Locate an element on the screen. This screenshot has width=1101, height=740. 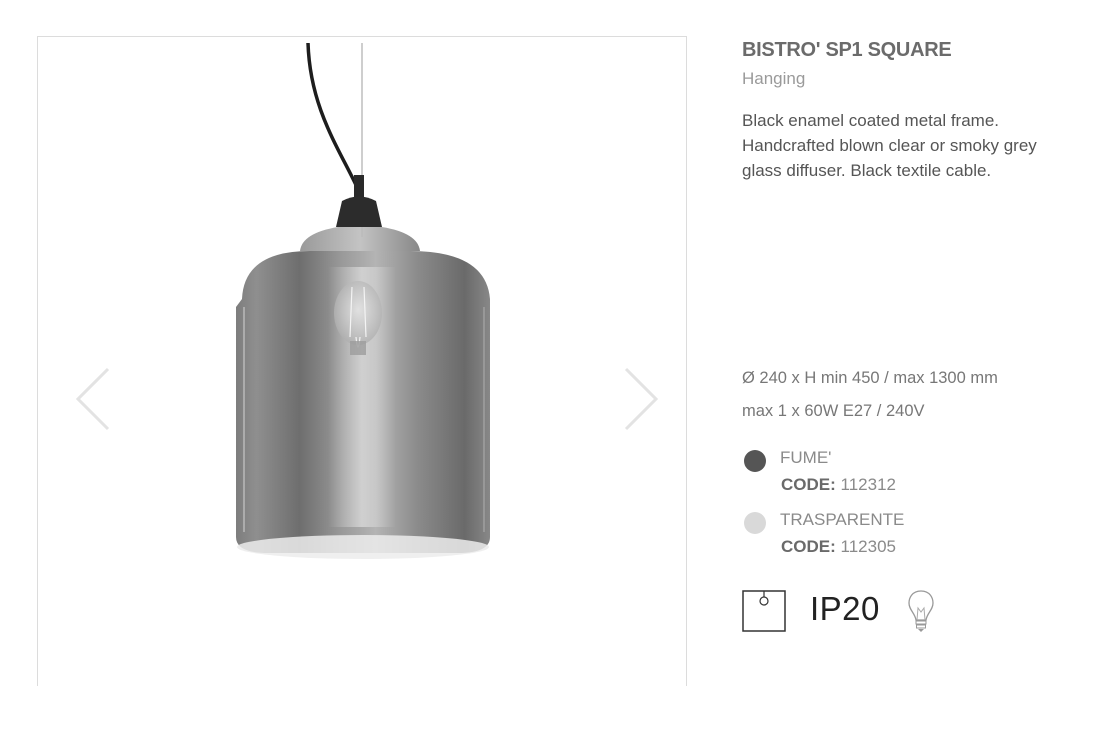
spec-power: max 1 x 60W E27 / 240V is located at coordinates (833, 411).